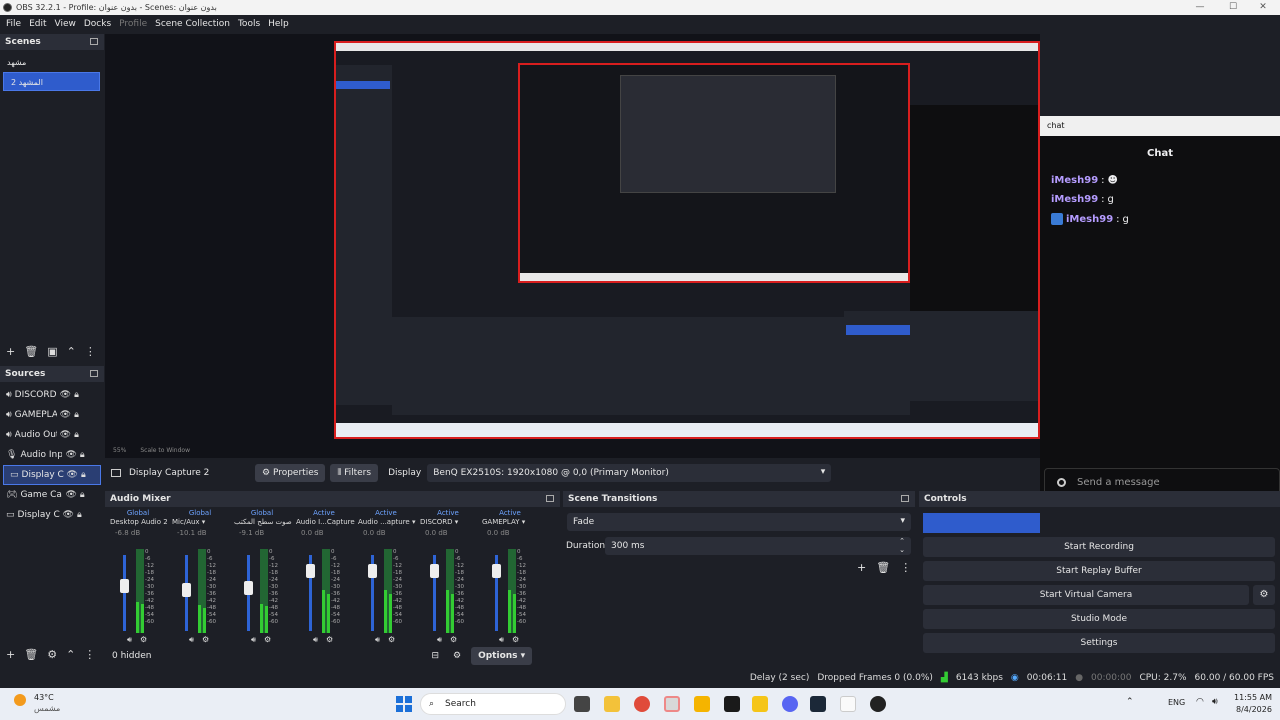 This screenshot has width=1280, height=720. What do you see at coordinates (37, 24) in the screenshot?
I see `menu-edit: Edit` at bounding box center [37, 24].